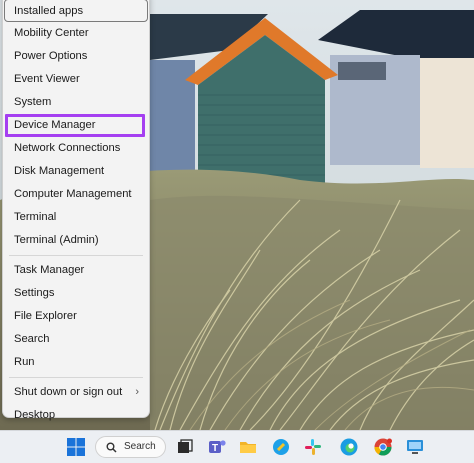 Image resolution: width=474 pixels, height=463 pixels. What do you see at coordinates (76, 102) in the screenshot?
I see `menu-item-system: System` at bounding box center [76, 102].